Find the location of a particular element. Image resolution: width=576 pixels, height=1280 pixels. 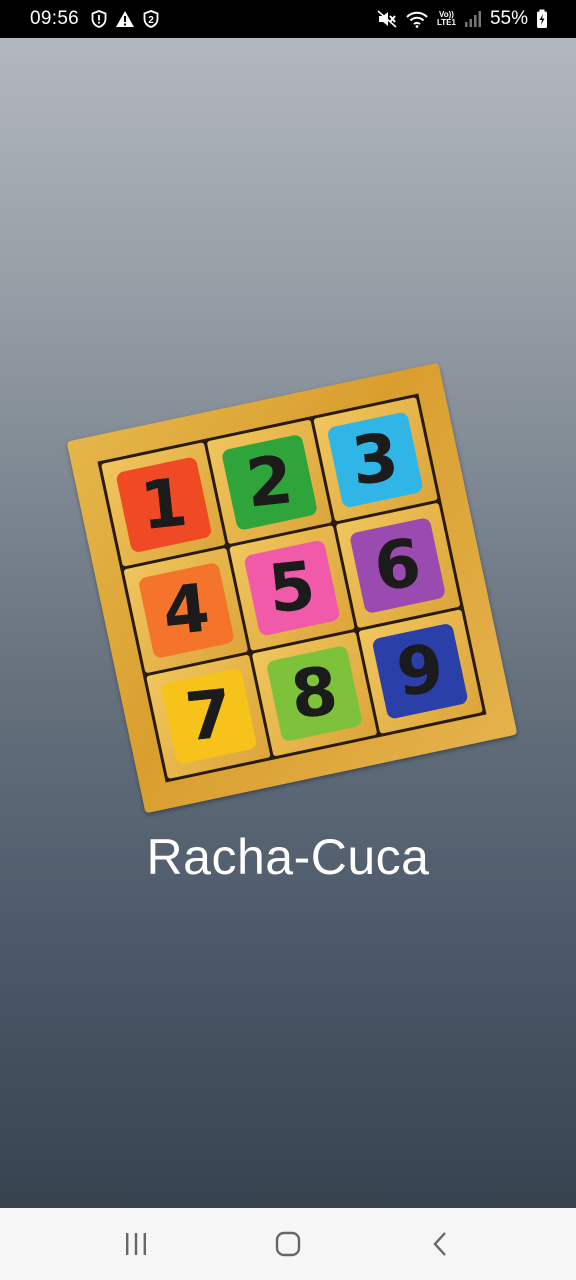

wifi-icon is located at coordinates (417, 19).